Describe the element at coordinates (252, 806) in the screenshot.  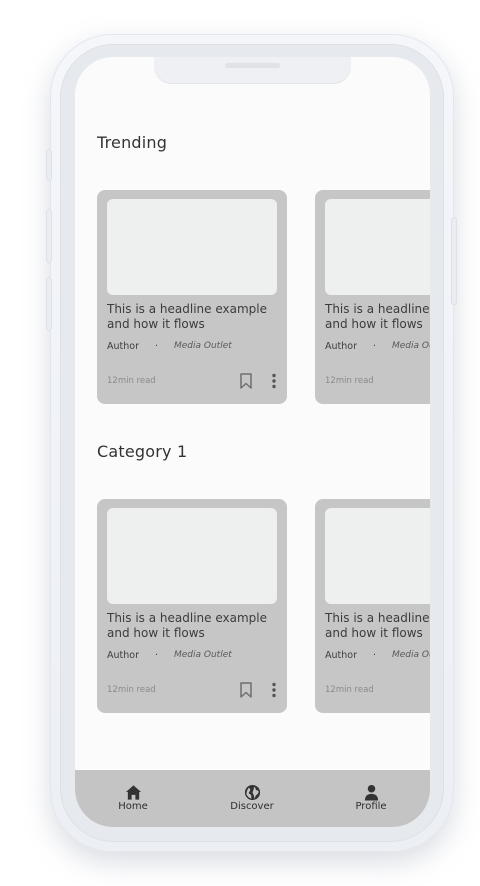
I see `tab-label: Discover` at that location.